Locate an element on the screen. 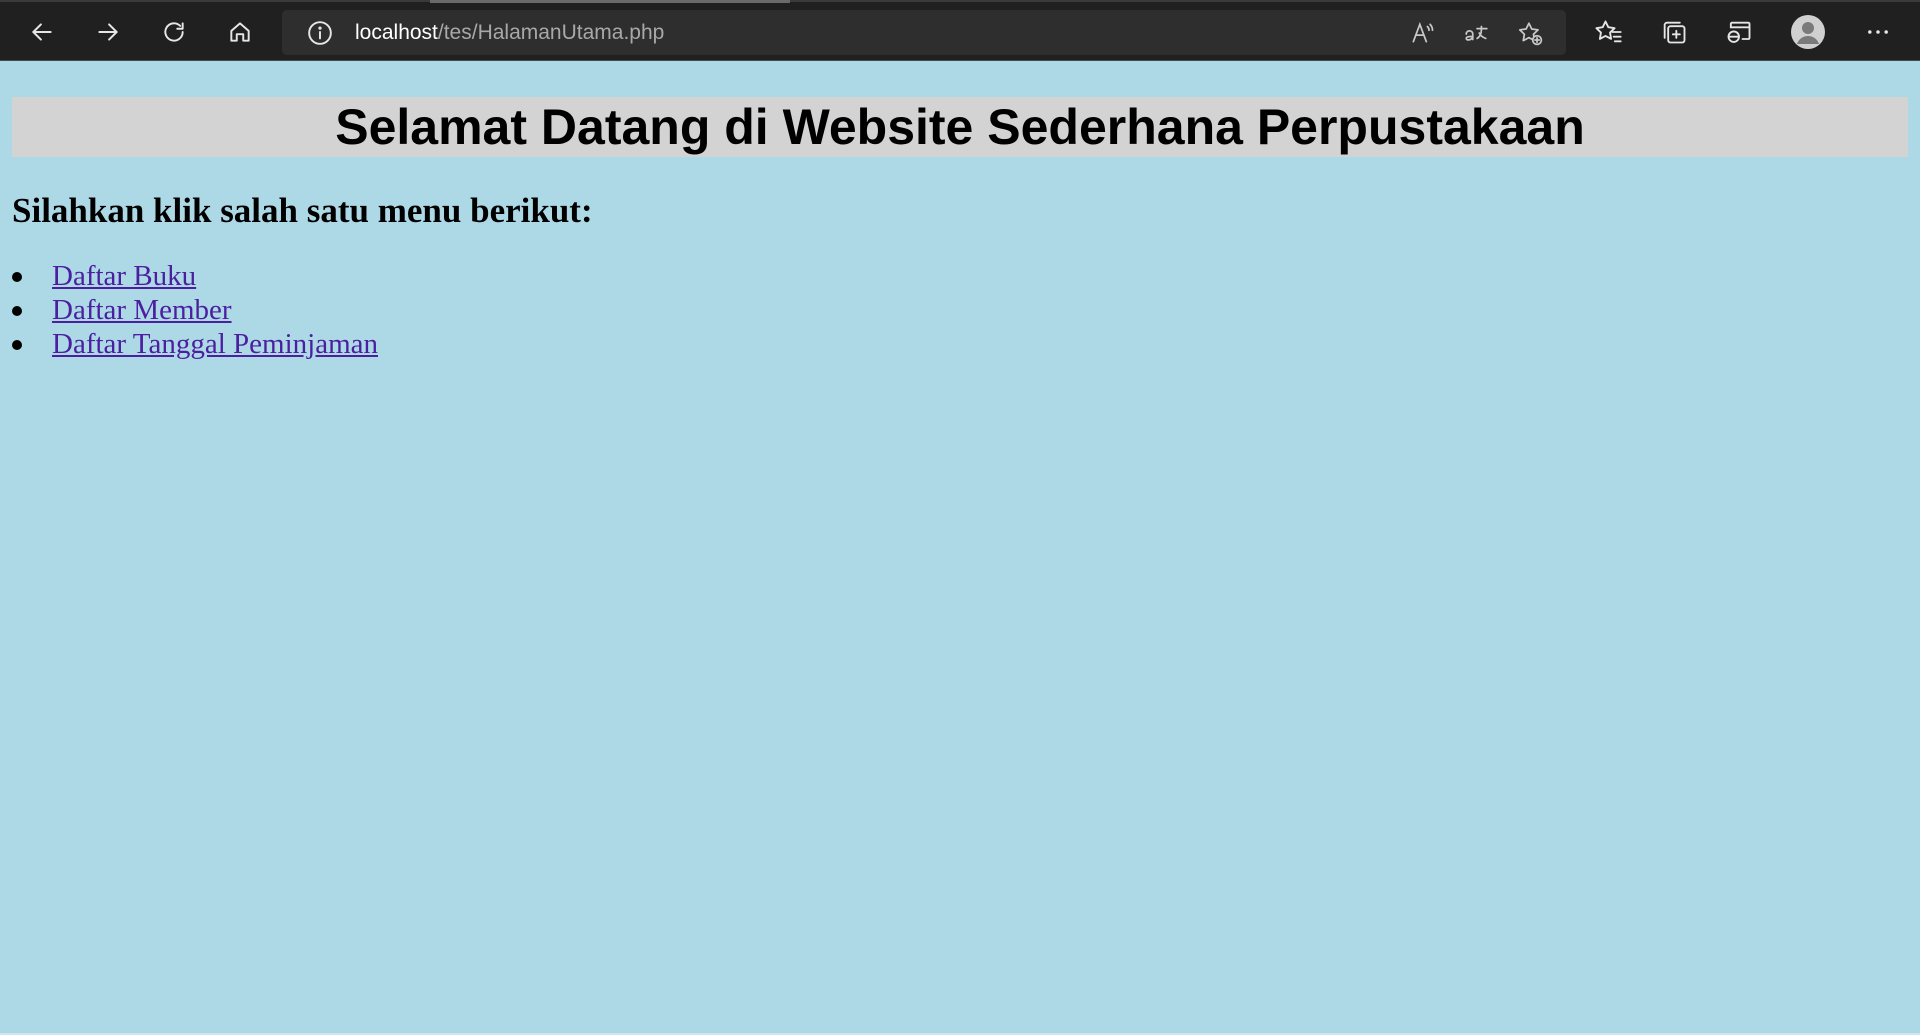  url-host: localhost is located at coordinates (396, 32).